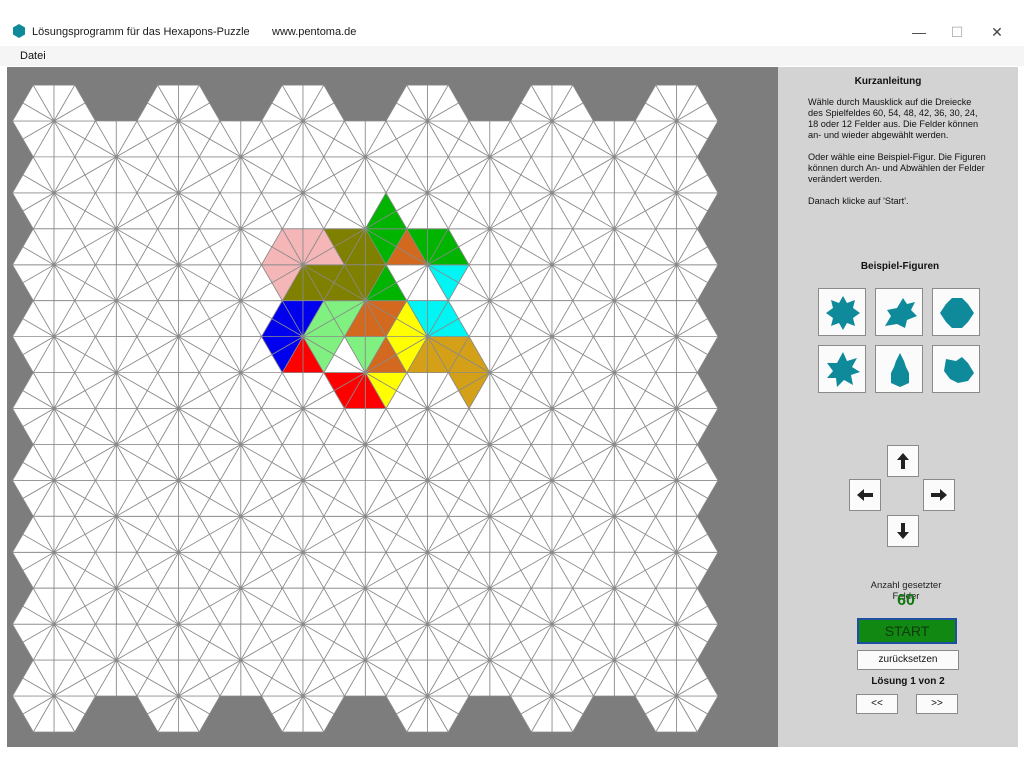 This screenshot has height=768, width=1024. I want to click on arrow-up-button, so click(903, 461).